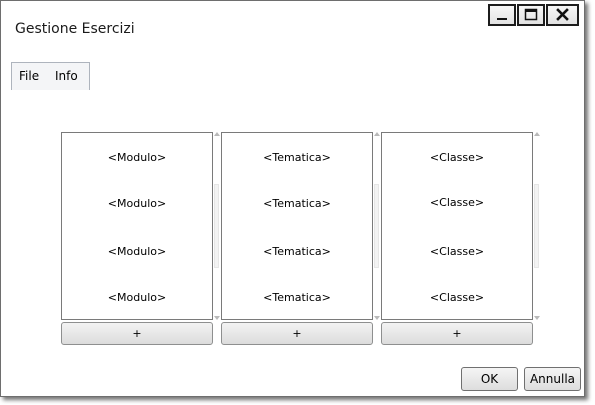 This screenshot has width=595, height=405. I want to click on minimize-icon, so click(502, 19).